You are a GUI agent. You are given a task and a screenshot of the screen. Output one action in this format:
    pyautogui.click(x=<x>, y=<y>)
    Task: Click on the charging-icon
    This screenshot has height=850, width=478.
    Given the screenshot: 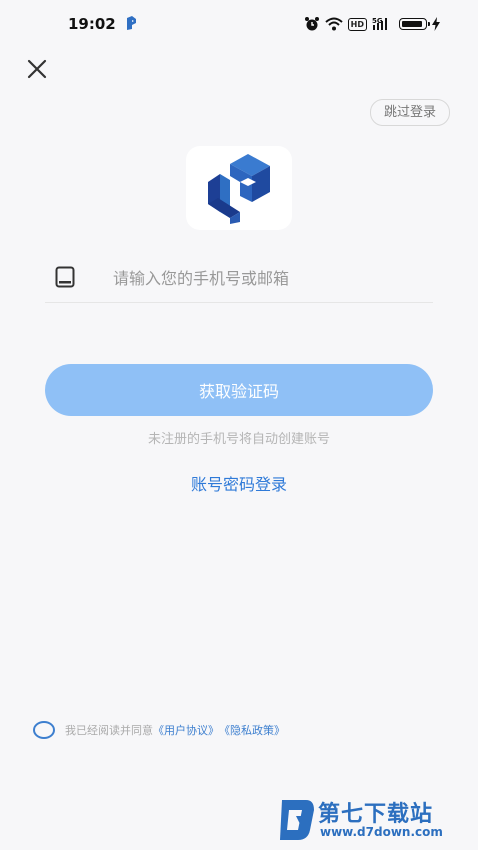 What is the action you would take?
    pyautogui.click(x=436, y=24)
    